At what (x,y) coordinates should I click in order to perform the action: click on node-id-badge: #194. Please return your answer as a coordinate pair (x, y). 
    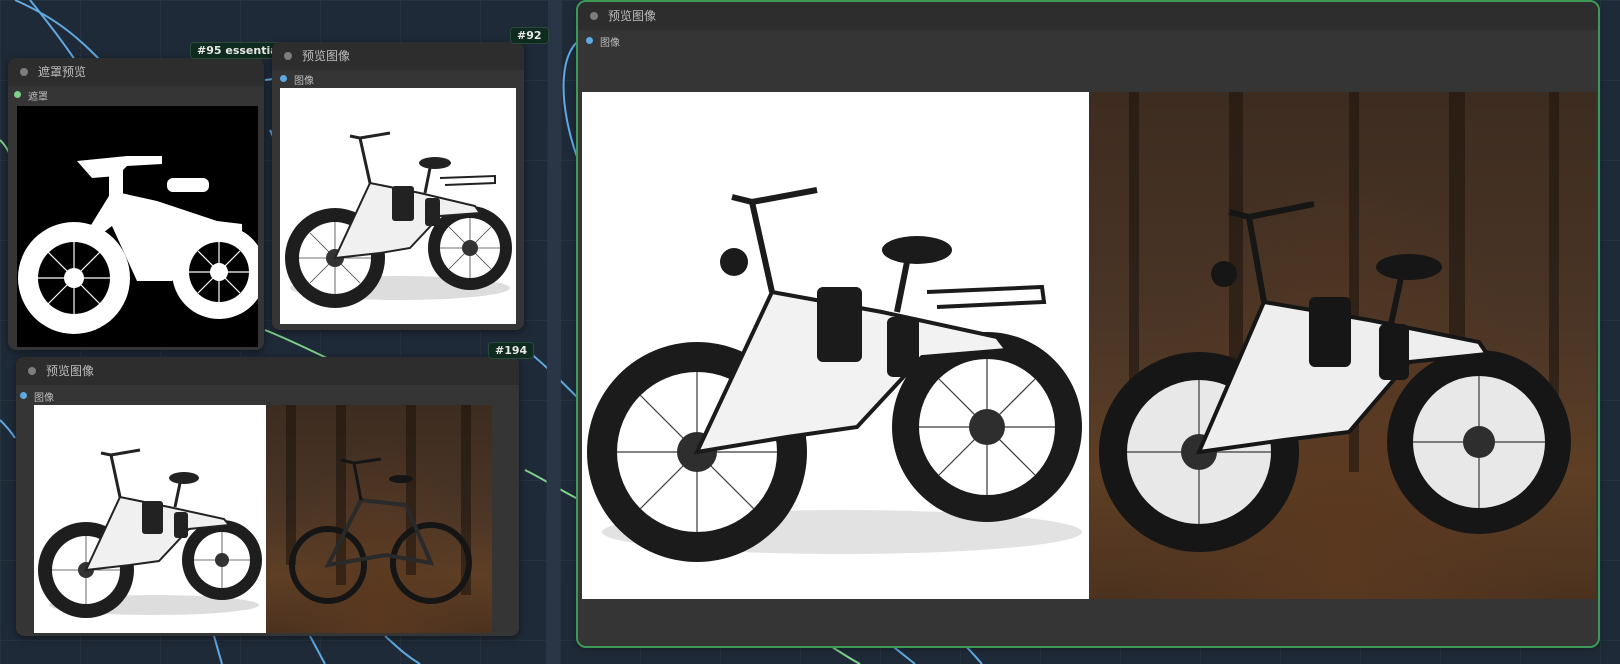
    Looking at the image, I should click on (511, 350).